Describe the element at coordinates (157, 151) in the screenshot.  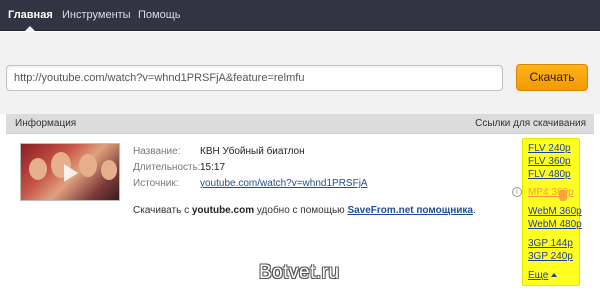
I see `title-label: Название:` at that location.